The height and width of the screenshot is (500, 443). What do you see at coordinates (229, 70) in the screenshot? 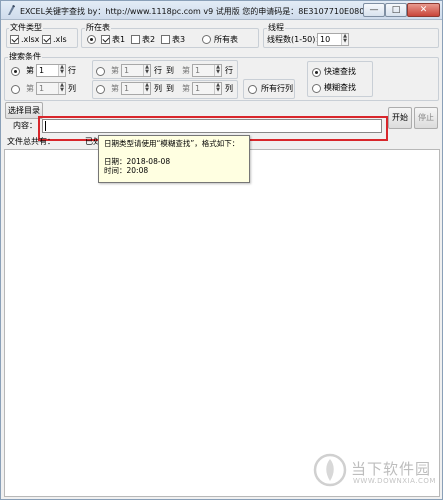
I see `row-range-unit2-label: 行` at bounding box center [229, 70].